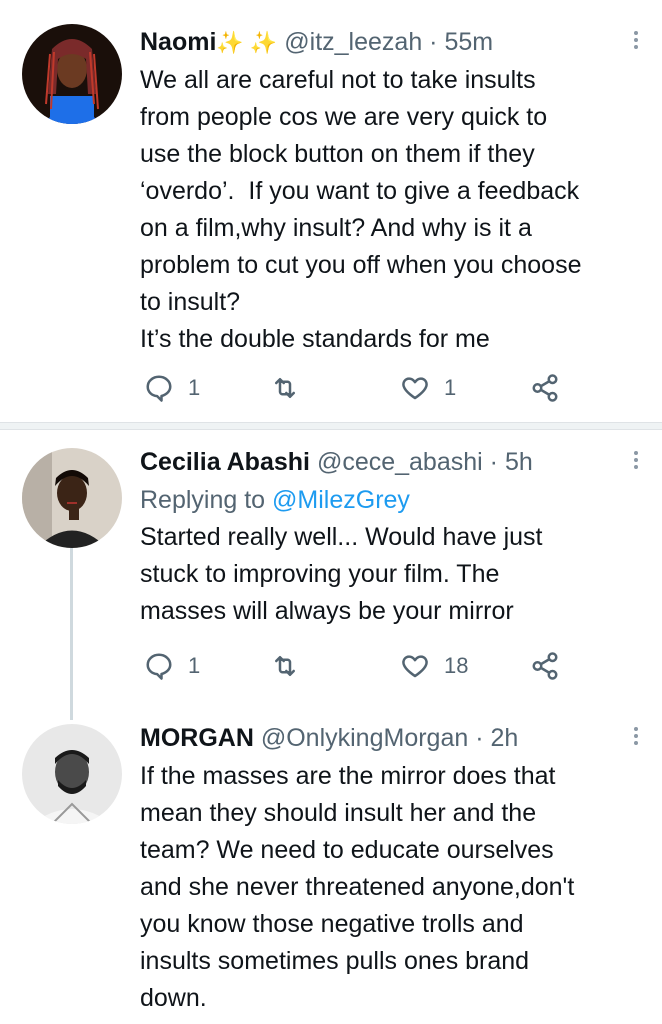 This screenshot has width=662, height=1024. I want to click on tweet-header: MORGAN @OnlykingMorgan · 2h, so click(389, 738).